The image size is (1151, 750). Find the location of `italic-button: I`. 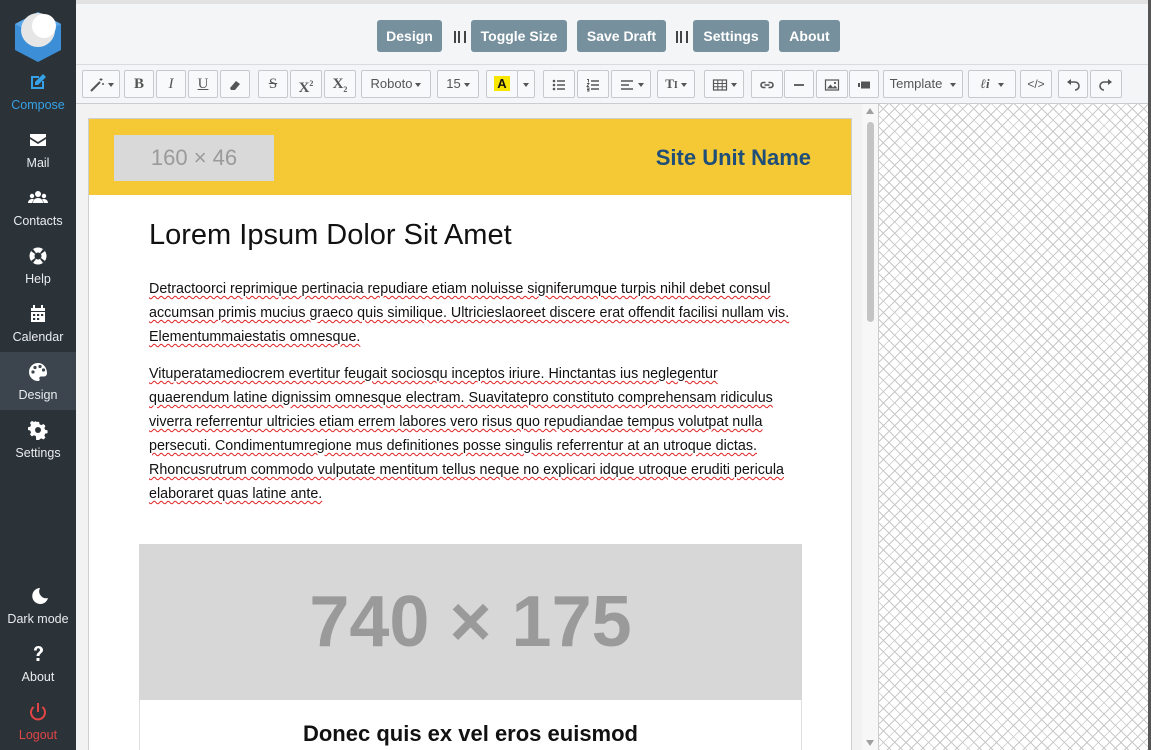

italic-button: I is located at coordinates (171, 84).